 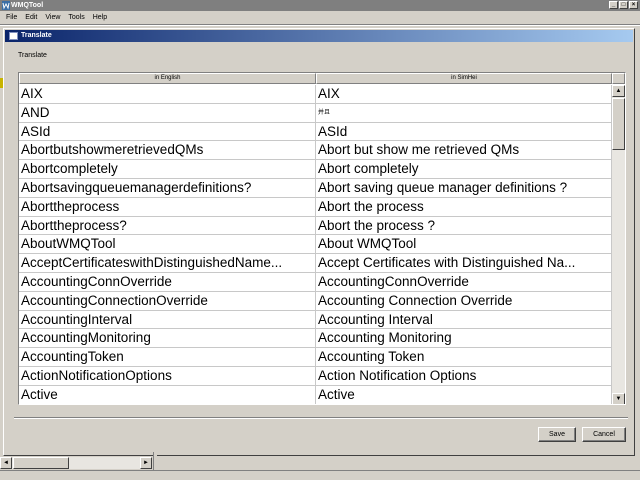 What do you see at coordinates (52, 17) in the screenshot?
I see `menu-view: View` at bounding box center [52, 17].